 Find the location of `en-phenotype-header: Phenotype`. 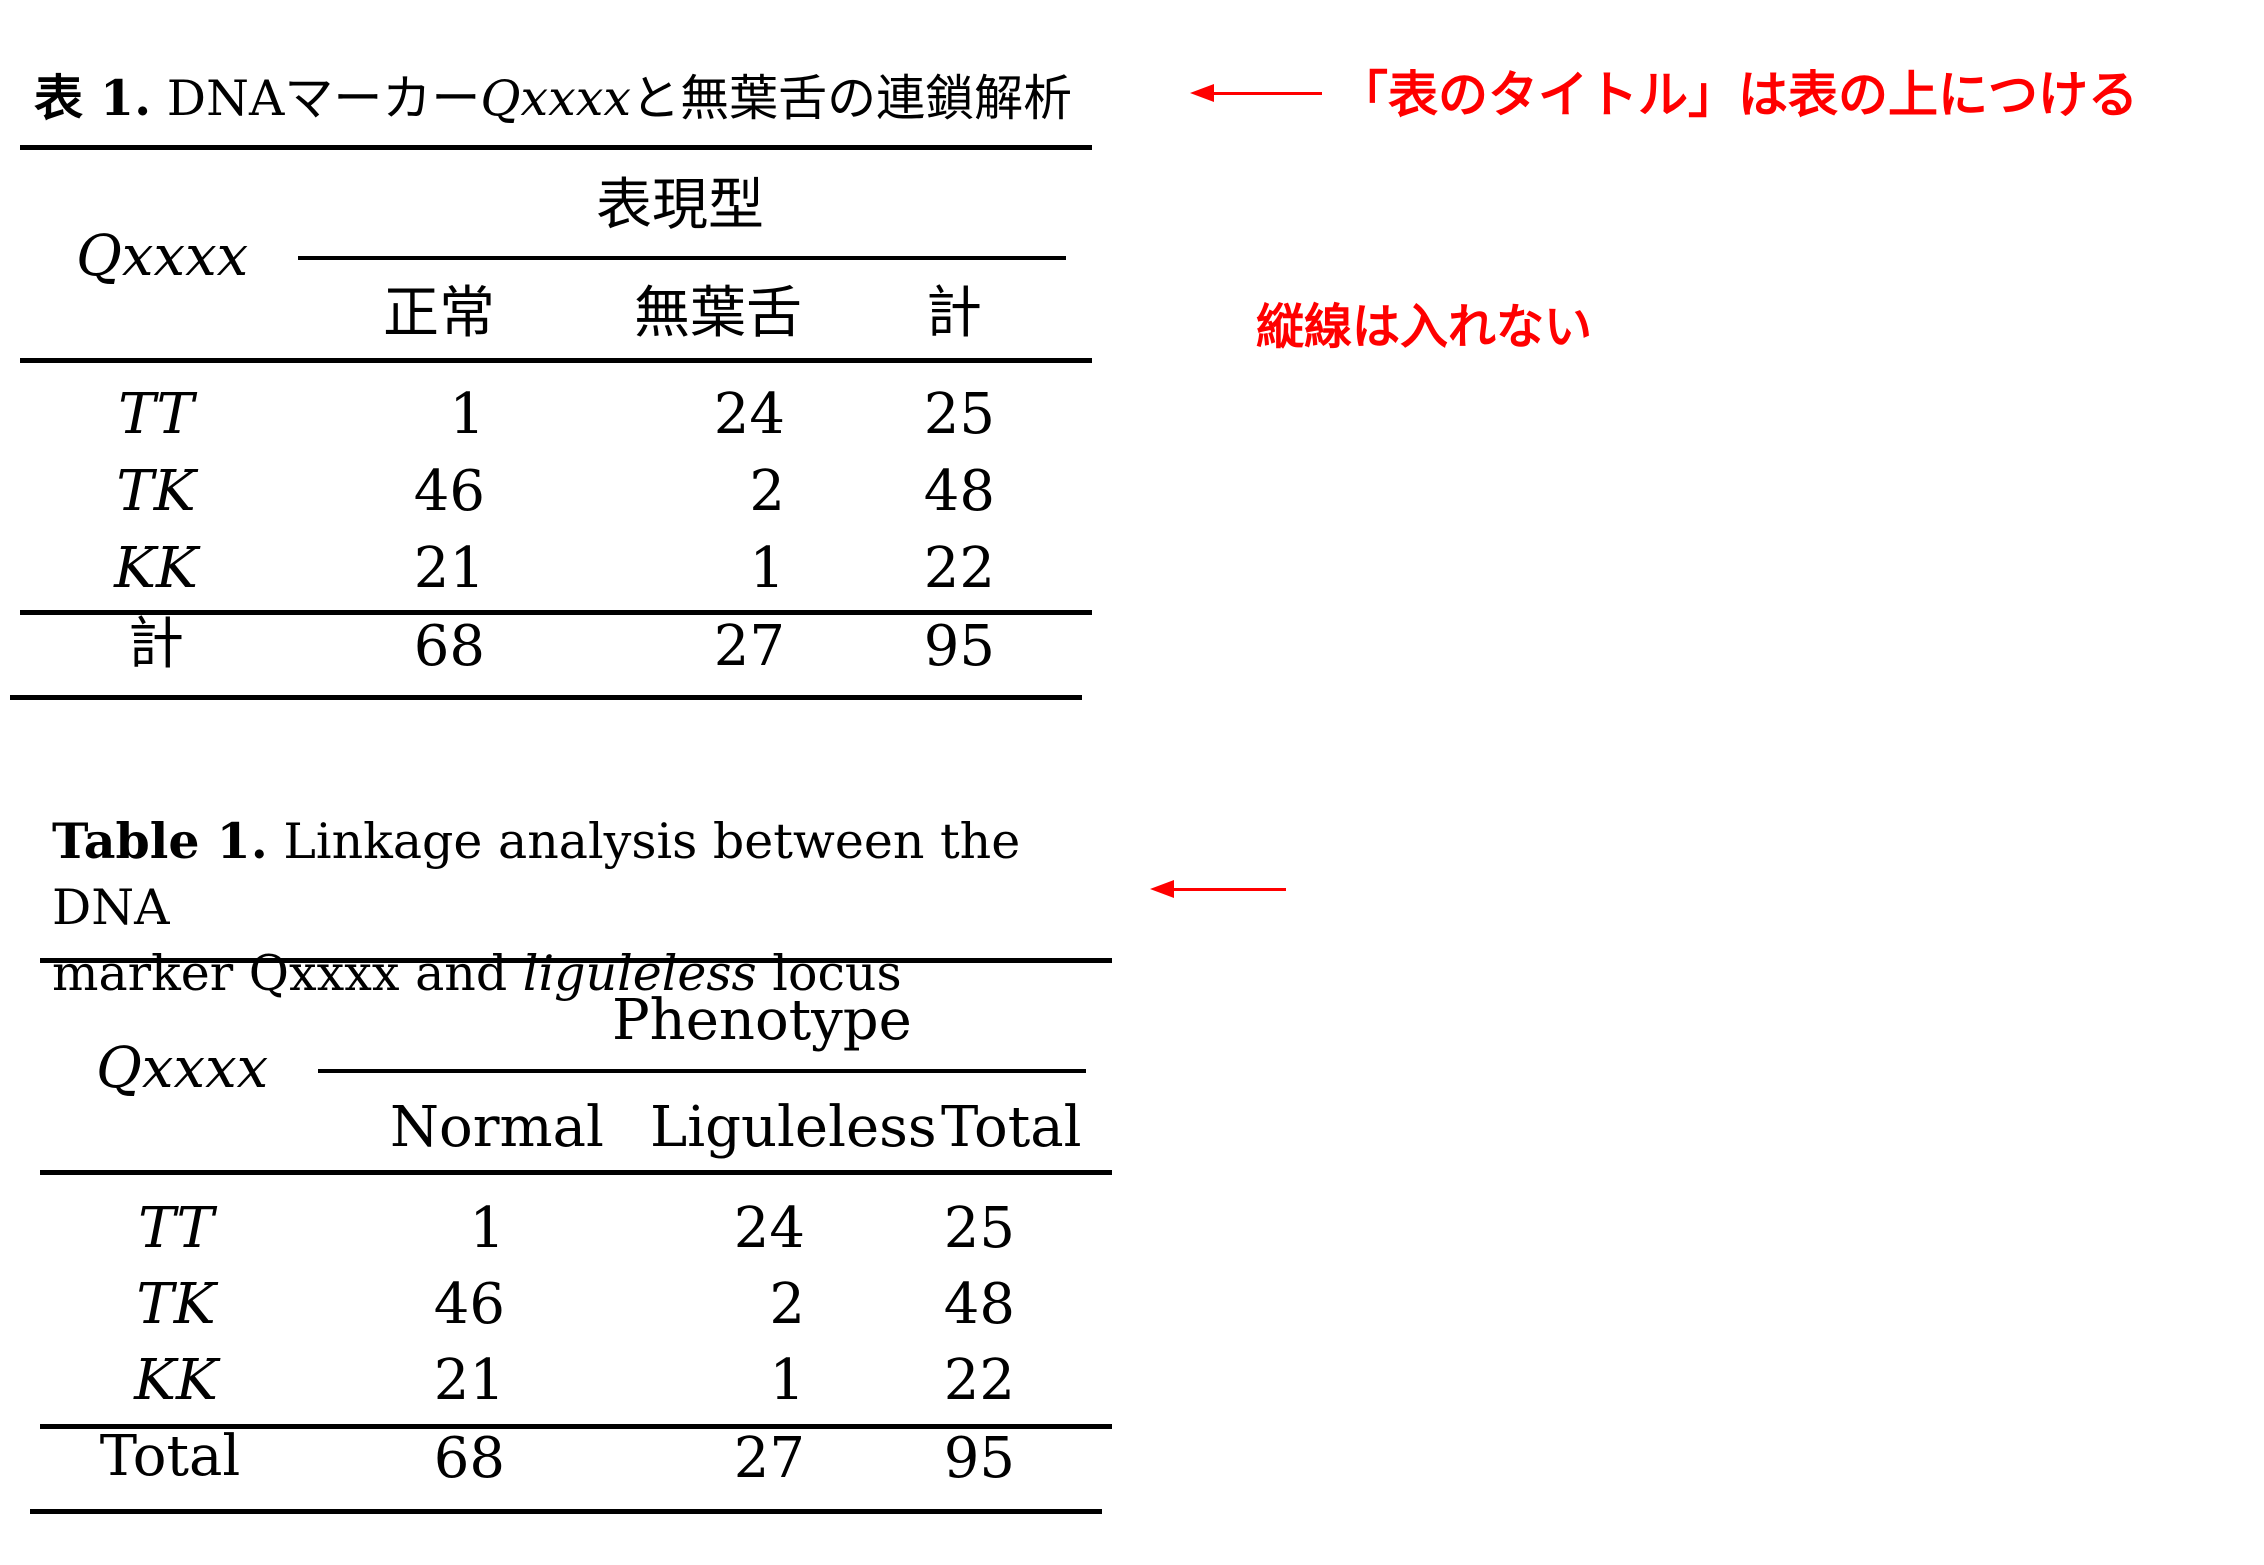

en-phenotype-header: Phenotype is located at coordinates (762, 1020).